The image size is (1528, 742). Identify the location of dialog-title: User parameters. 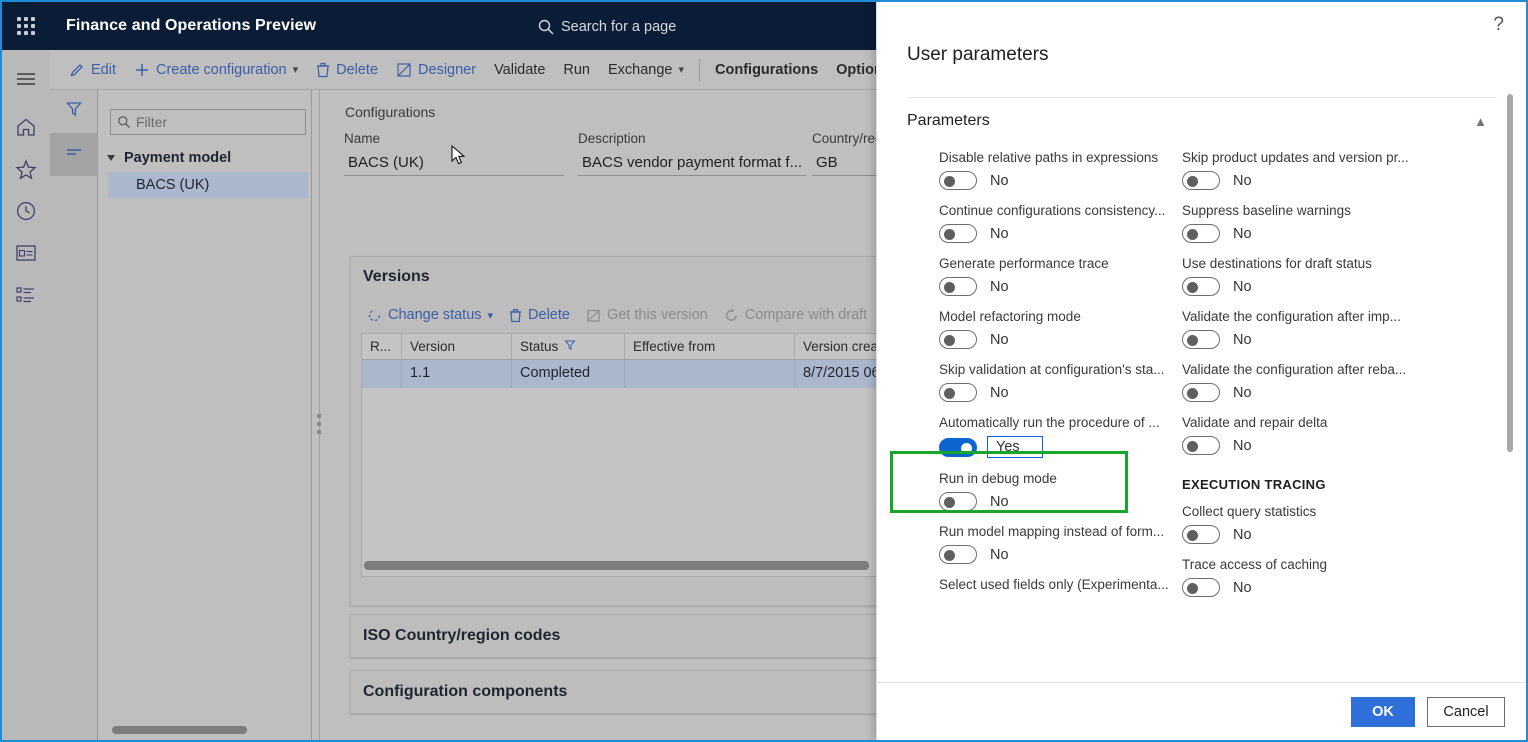
(978, 54).